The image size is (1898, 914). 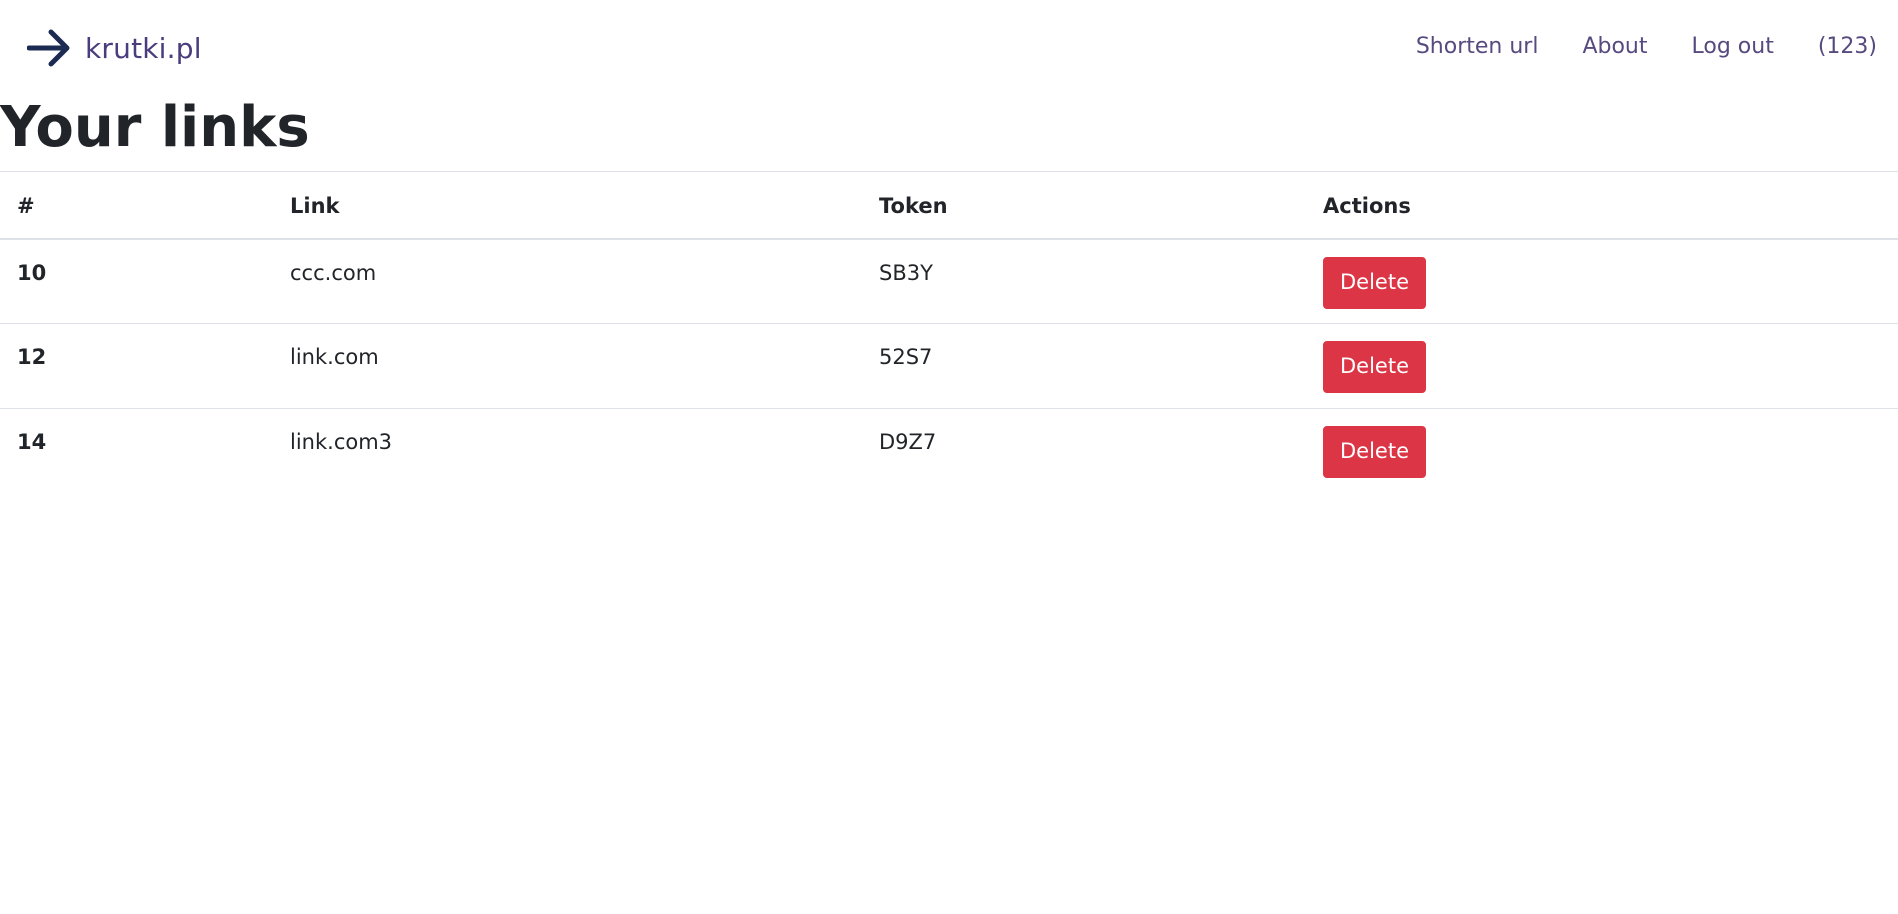 What do you see at coordinates (949, 451) in the screenshot?
I see `table-row: 14 link.com3 D9Z7 Delete` at bounding box center [949, 451].